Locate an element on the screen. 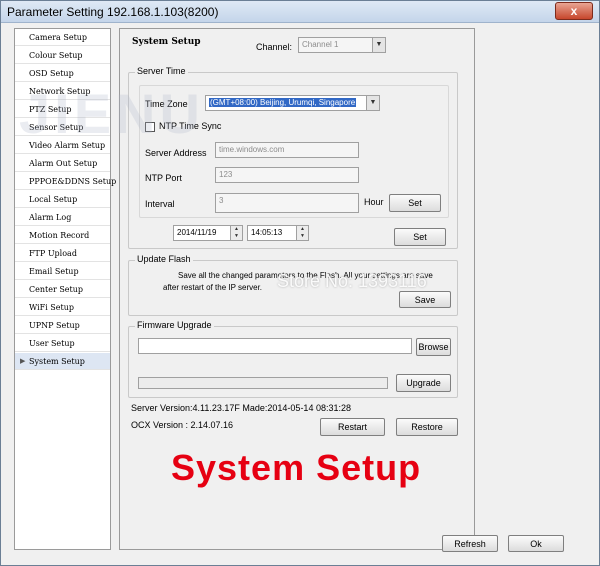 This screenshot has width=600, height=566. window-title: Parameter Setting 192.168.1.103(8200) is located at coordinates (113, 12).